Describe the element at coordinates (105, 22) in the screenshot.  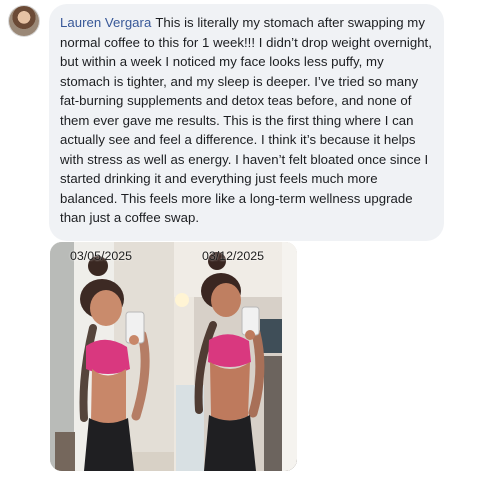
I see `comment-author-link: Lauren Vergara` at that location.